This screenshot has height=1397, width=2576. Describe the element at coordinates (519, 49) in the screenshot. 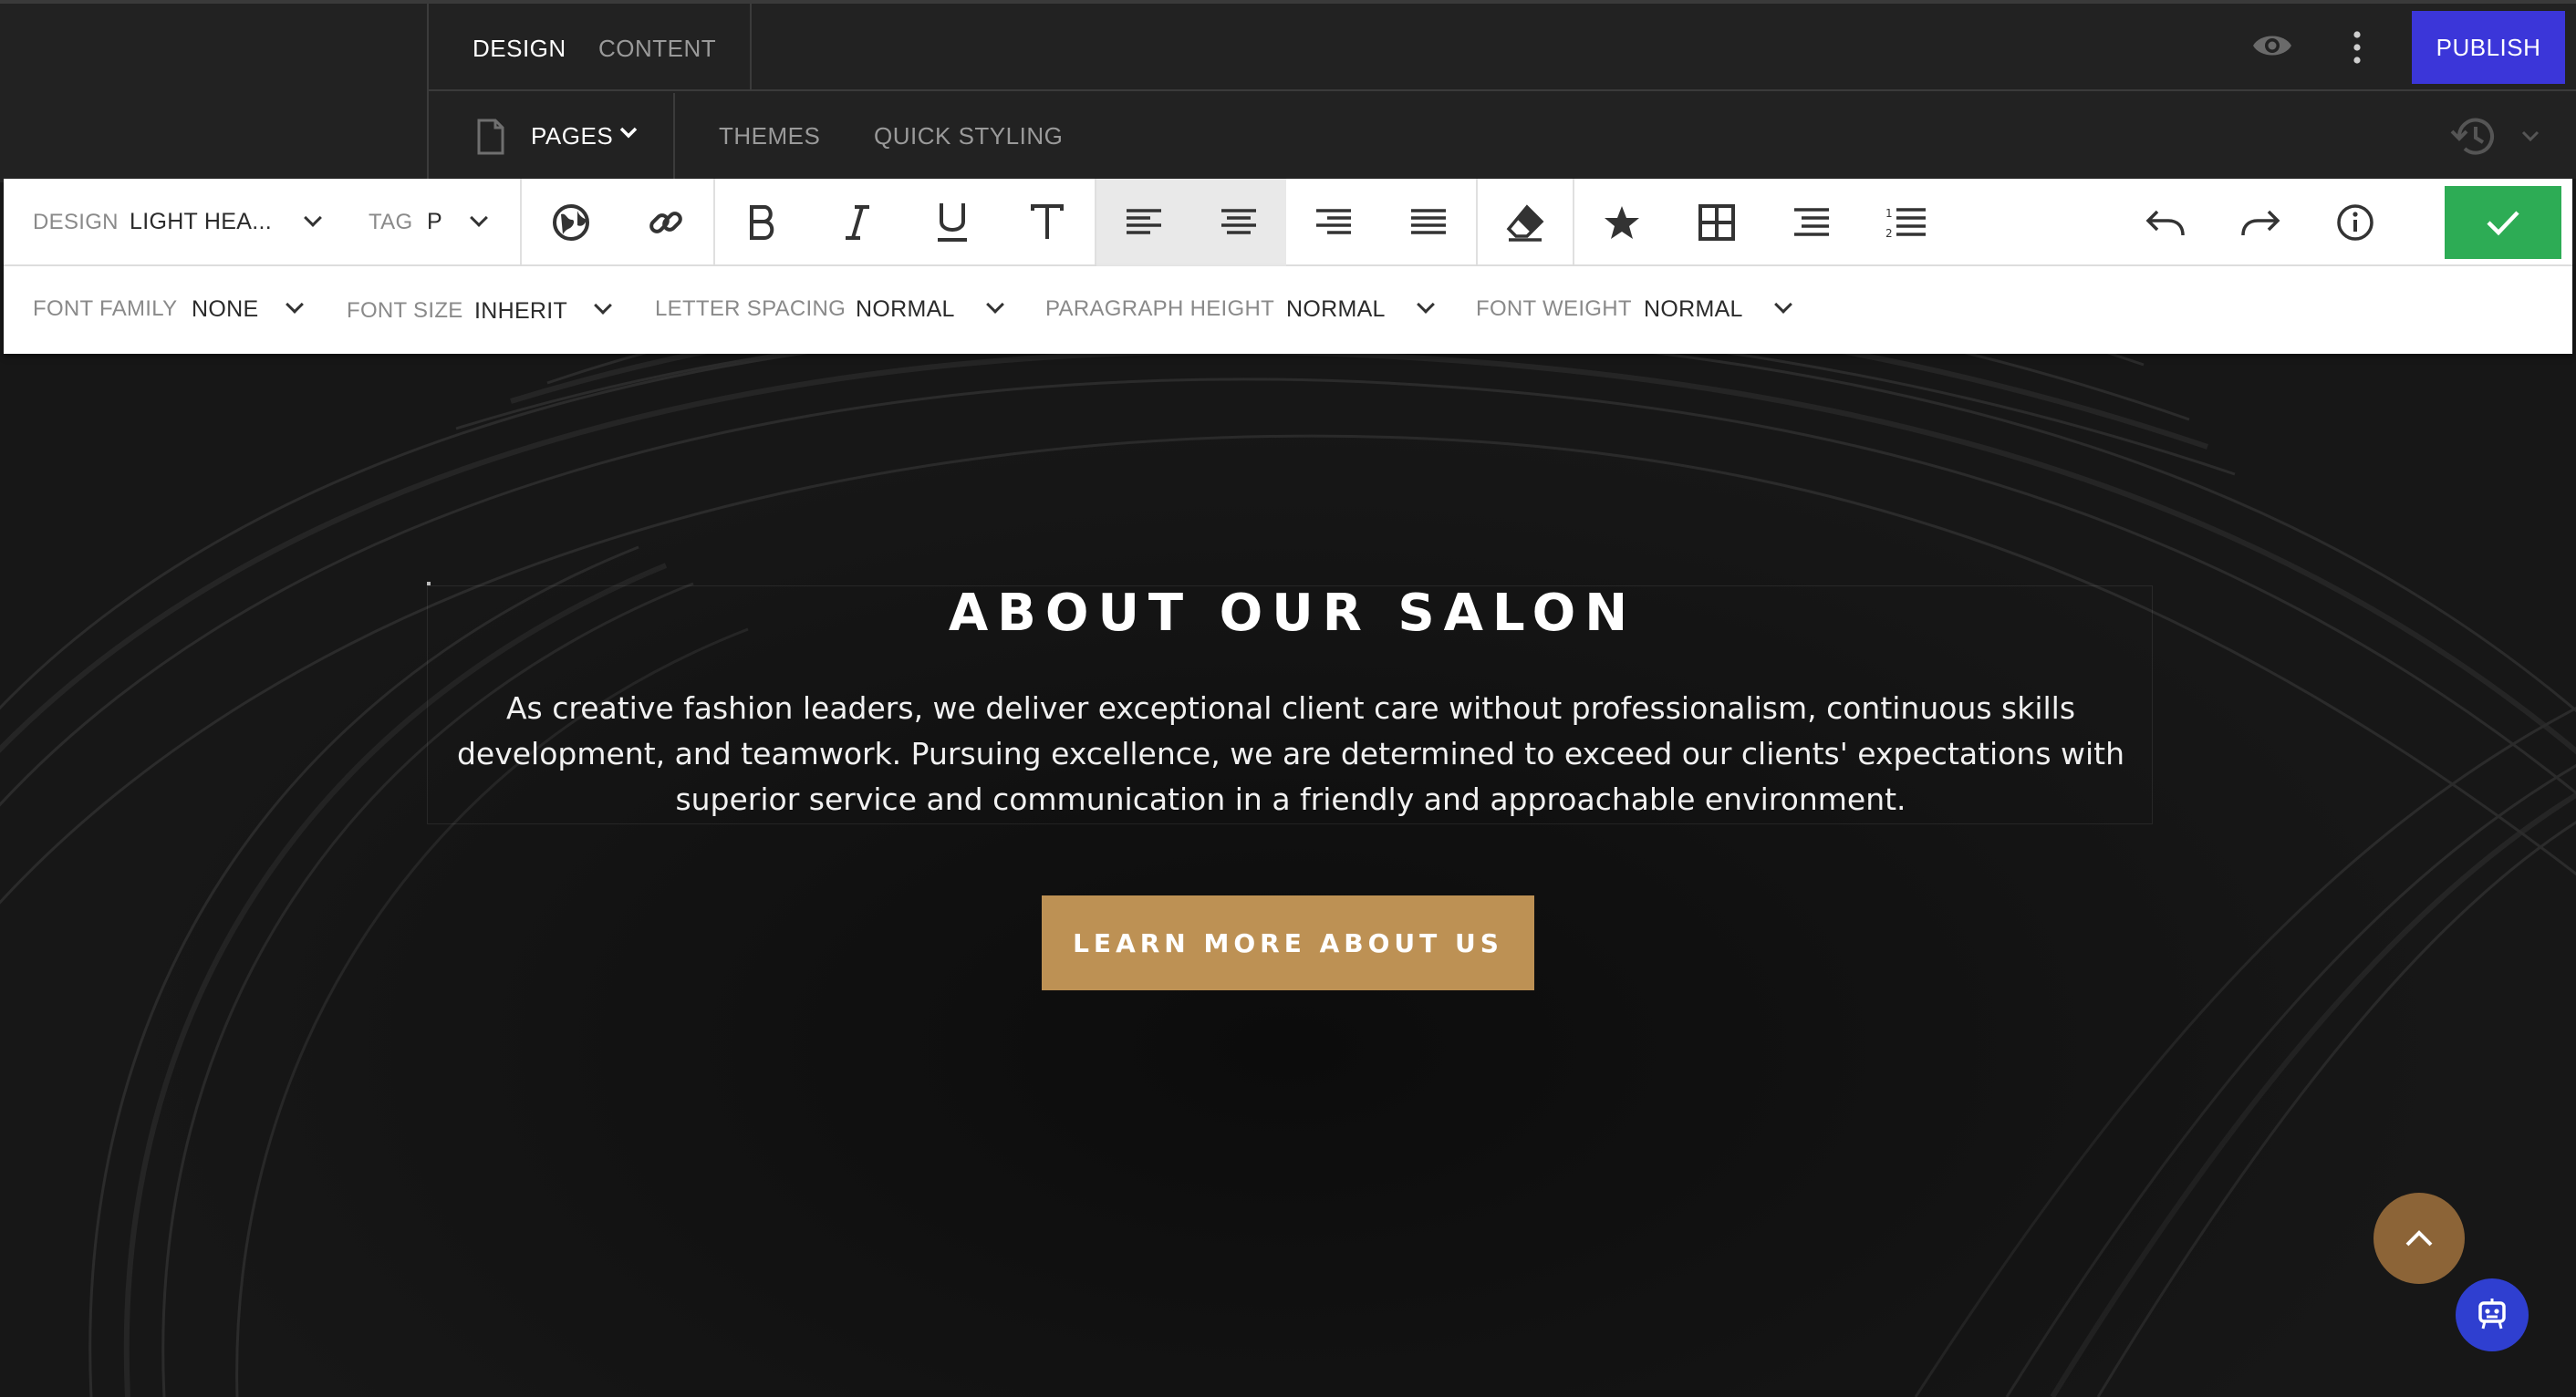

I see `tab-design: DESIGN` at that location.